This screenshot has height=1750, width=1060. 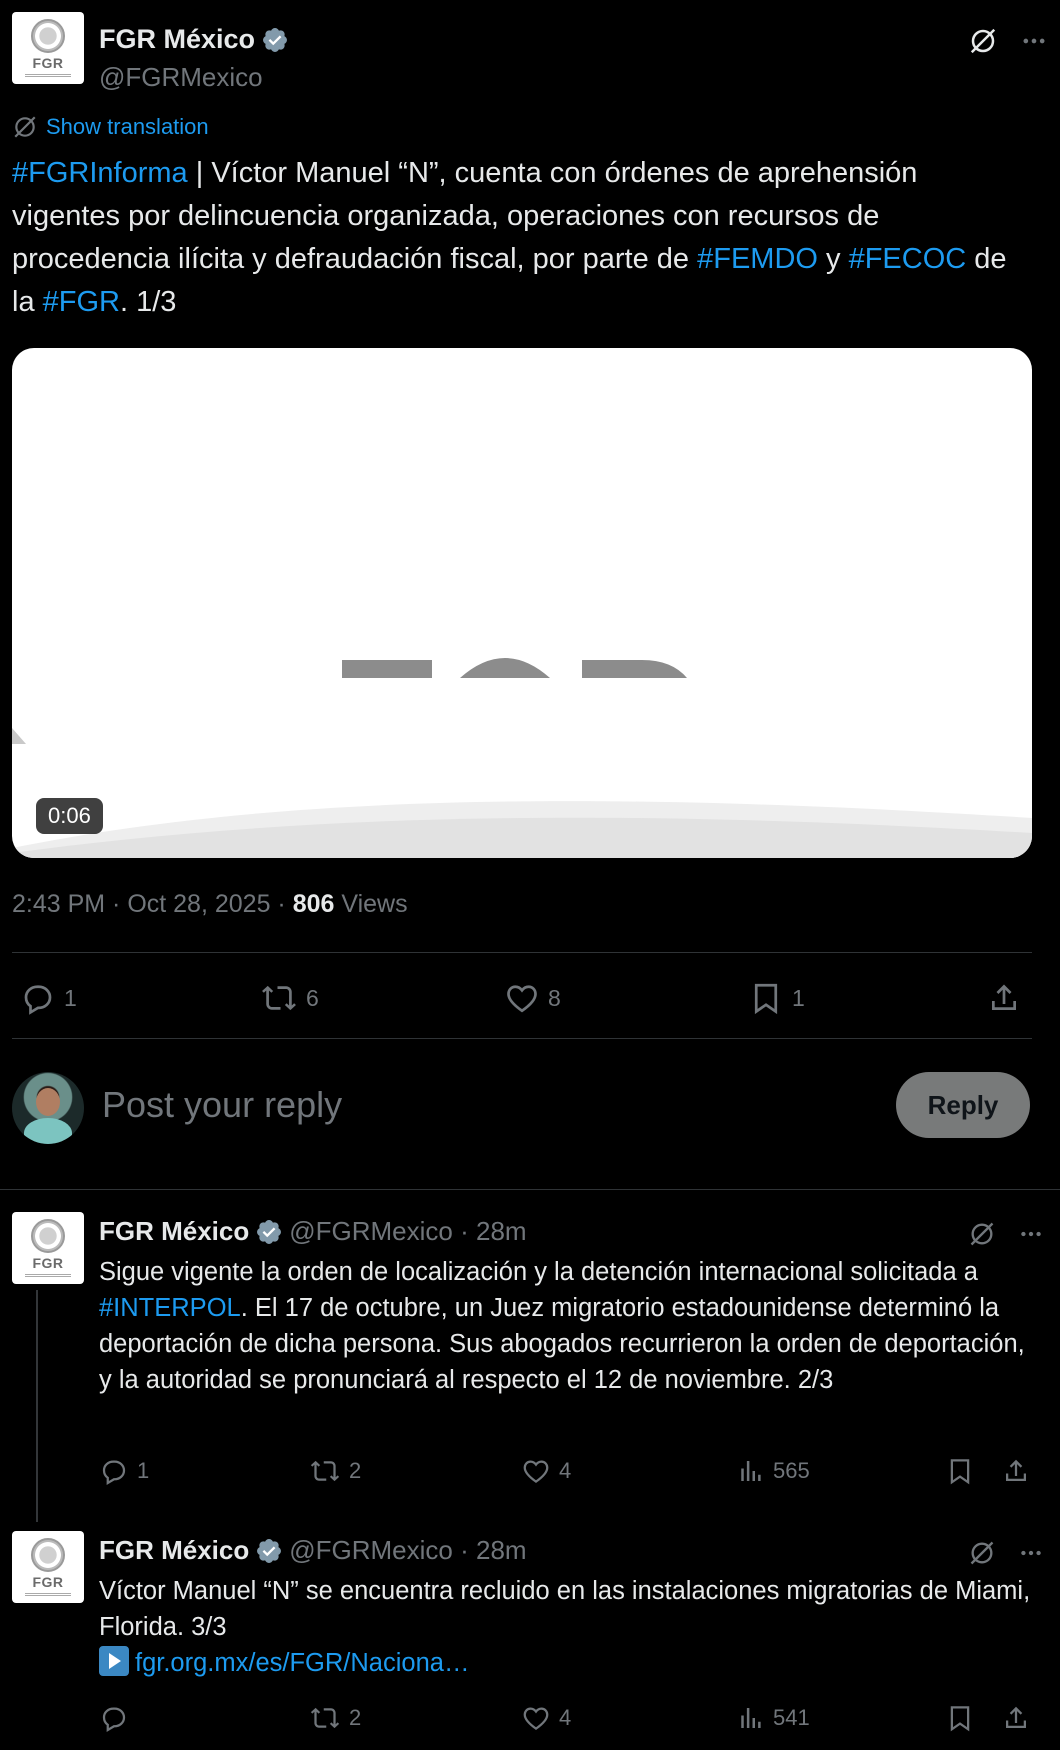 What do you see at coordinates (148, 302) in the screenshot?
I see `tweet-text-segment: . 1/3` at bounding box center [148, 302].